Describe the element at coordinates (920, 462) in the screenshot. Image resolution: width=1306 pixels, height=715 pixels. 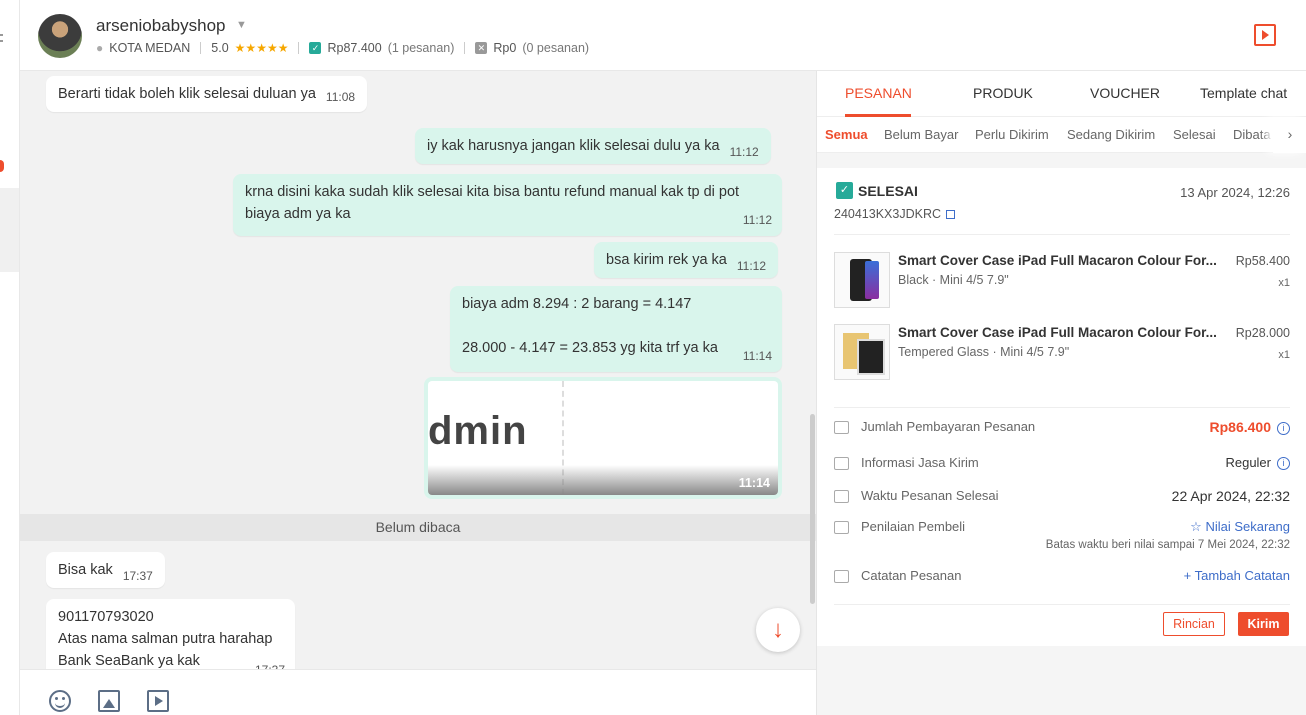
I see `shipping-label: Informasi Jasa Kirim` at that location.